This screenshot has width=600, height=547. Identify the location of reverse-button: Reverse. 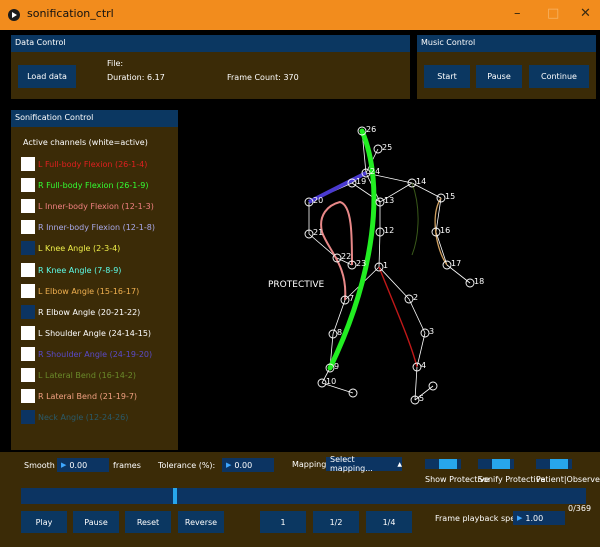
(201, 522).